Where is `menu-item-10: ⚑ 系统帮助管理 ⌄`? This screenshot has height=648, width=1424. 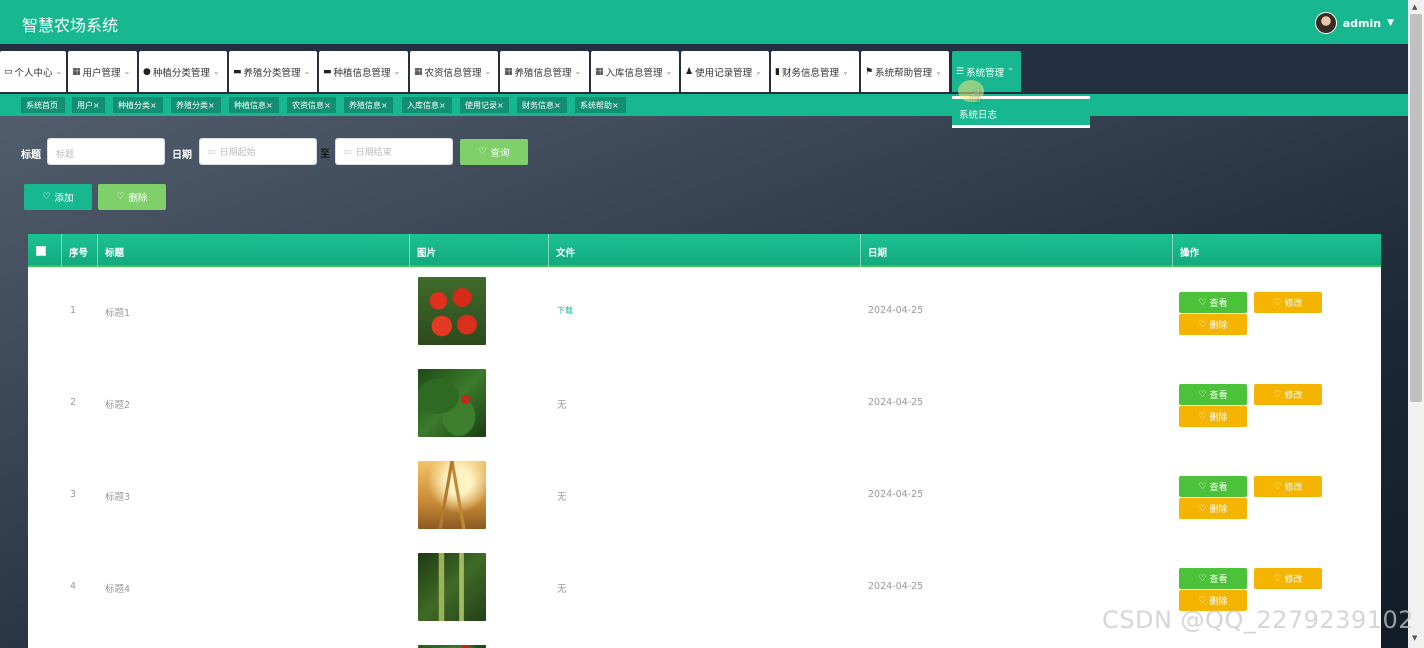
menu-item-10: ⚑ 系统帮助管理 ⌄ is located at coordinates (905, 71).